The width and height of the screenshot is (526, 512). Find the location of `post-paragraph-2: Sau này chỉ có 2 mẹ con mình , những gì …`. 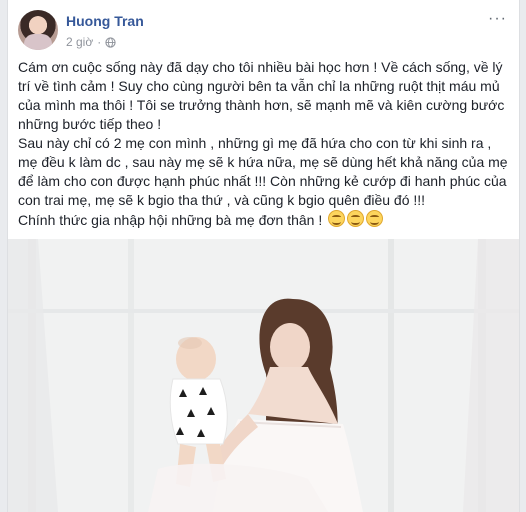

post-paragraph-2: Sau này chỉ có 2 mẹ con mình , những gì … is located at coordinates (263, 171).